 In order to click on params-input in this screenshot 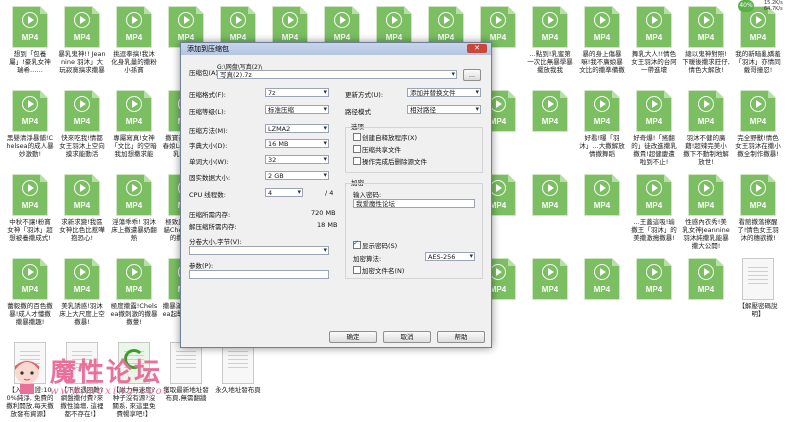, I will do `click(259, 274)`.